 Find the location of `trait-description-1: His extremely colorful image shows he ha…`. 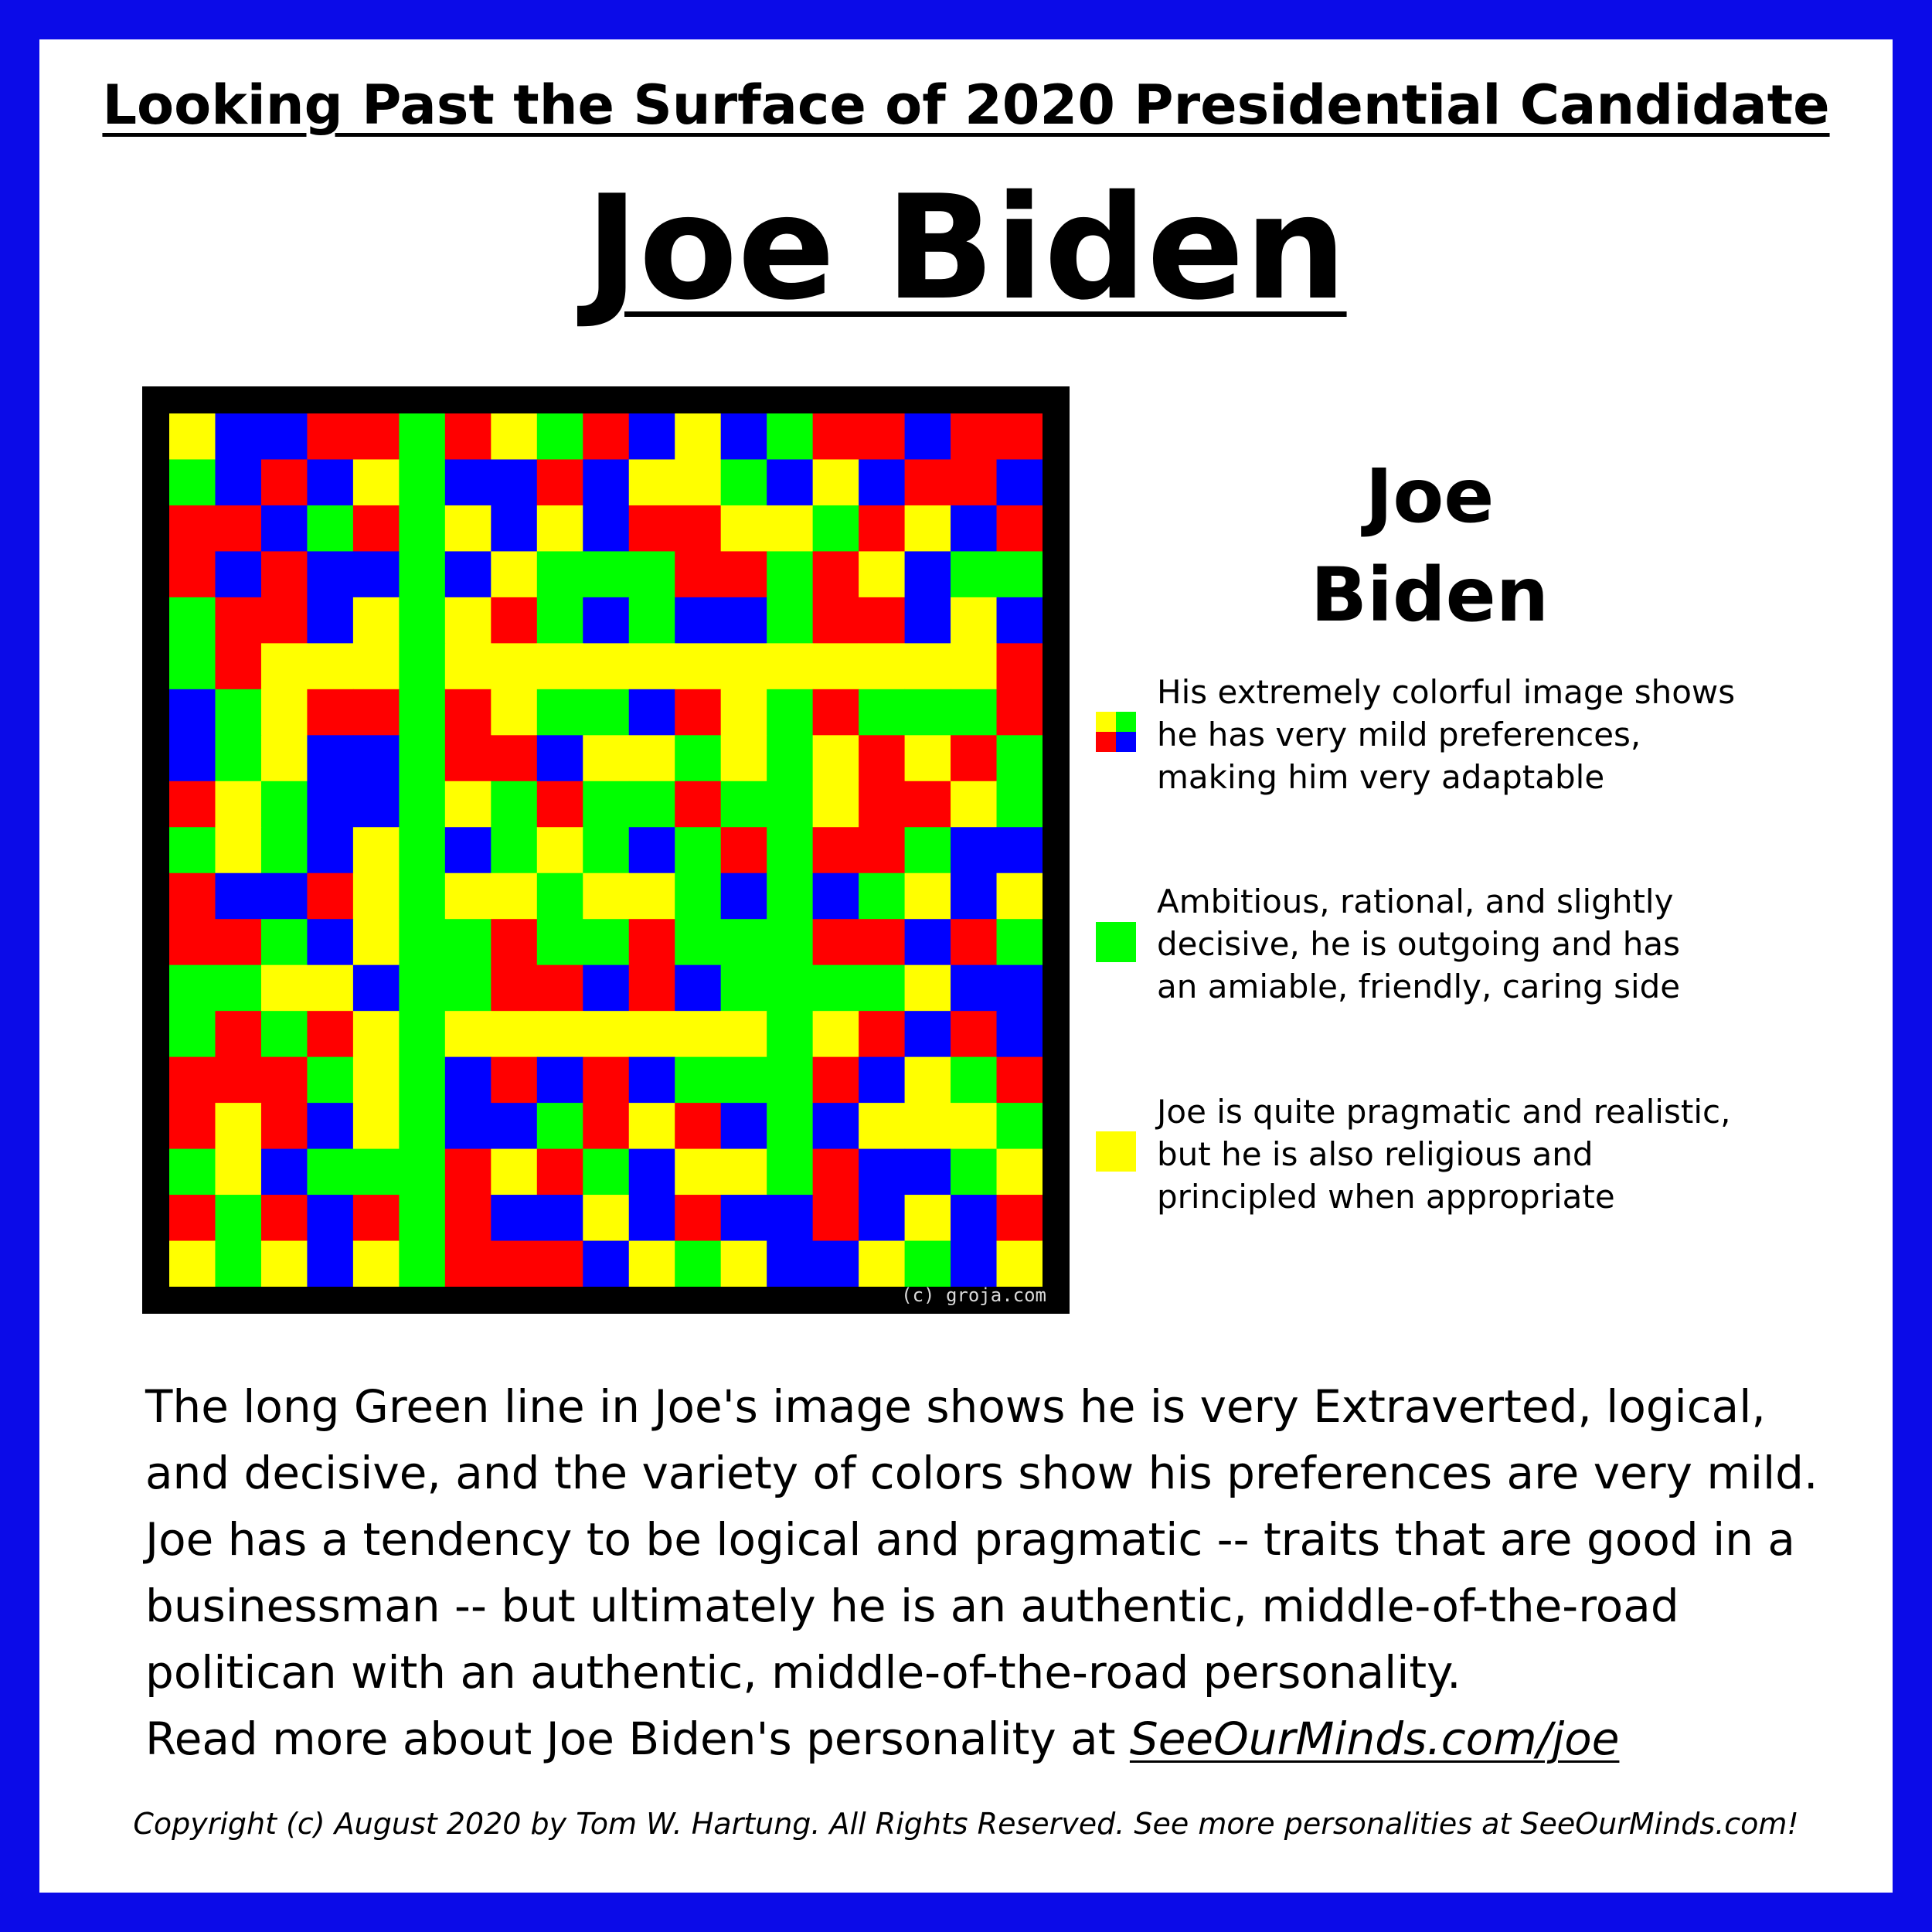

trait-description-1: His extremely colorful image shows he ha… is located at coordinates (1504, 734).